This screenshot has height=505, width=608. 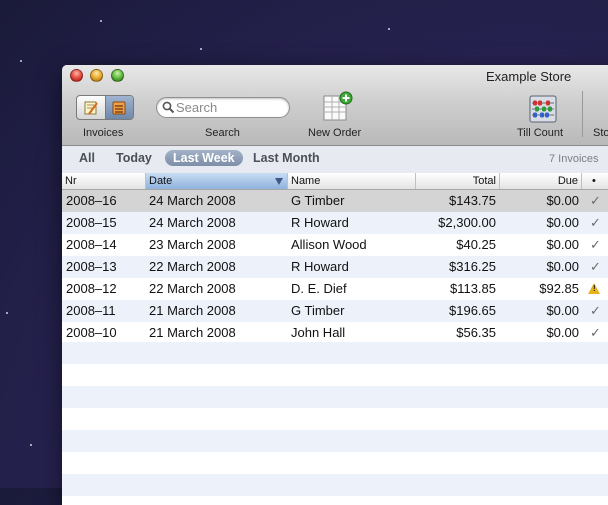 What do you see at coordinates (529, 76) in the screenshot?
I see `window-title: Example Store` at bounding box center [529, 76].